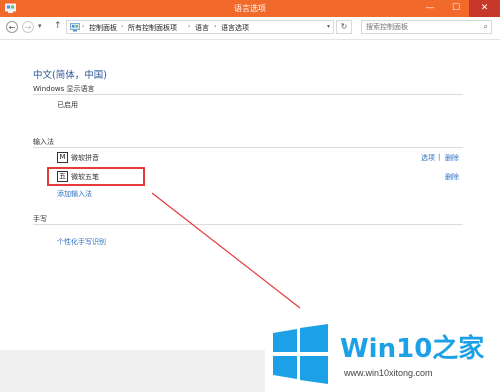 The height and width of the screenshot is (392, 500). What do you see at coordinates (67, 105) in the screenshot?
I see `display-language-status: 已启用` at bounding box center [67, 105].